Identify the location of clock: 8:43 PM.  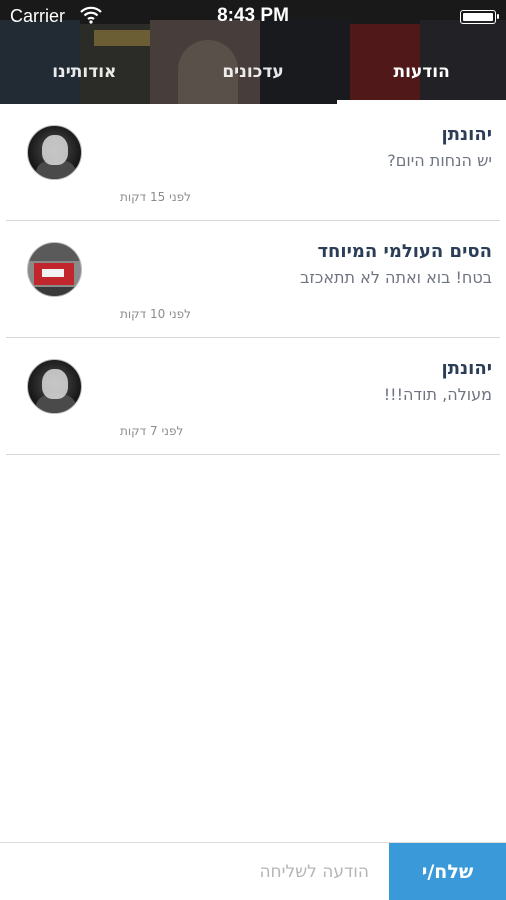
(253, 15).